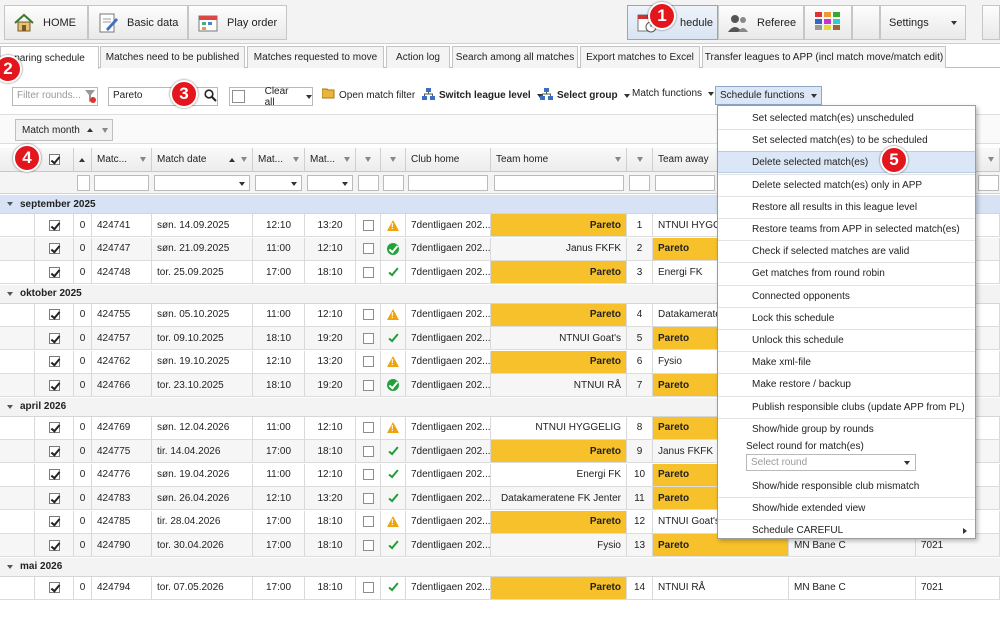  I want to click on clear-filter-icon, so click(90, 97).